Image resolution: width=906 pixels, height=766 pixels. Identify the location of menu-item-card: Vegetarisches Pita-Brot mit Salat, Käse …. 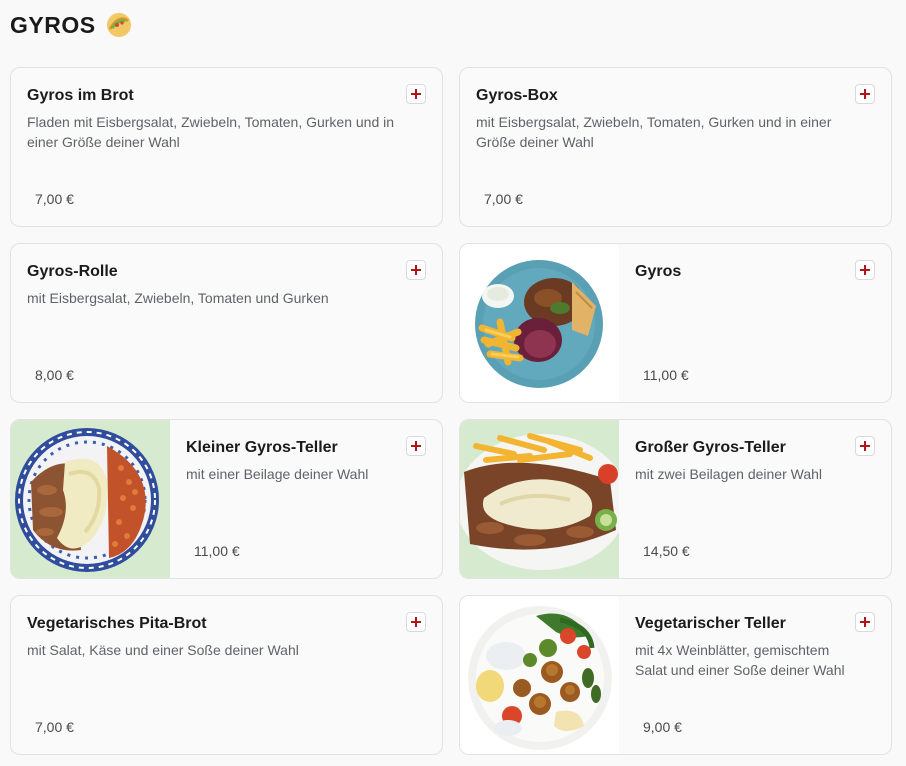
(226, 675).